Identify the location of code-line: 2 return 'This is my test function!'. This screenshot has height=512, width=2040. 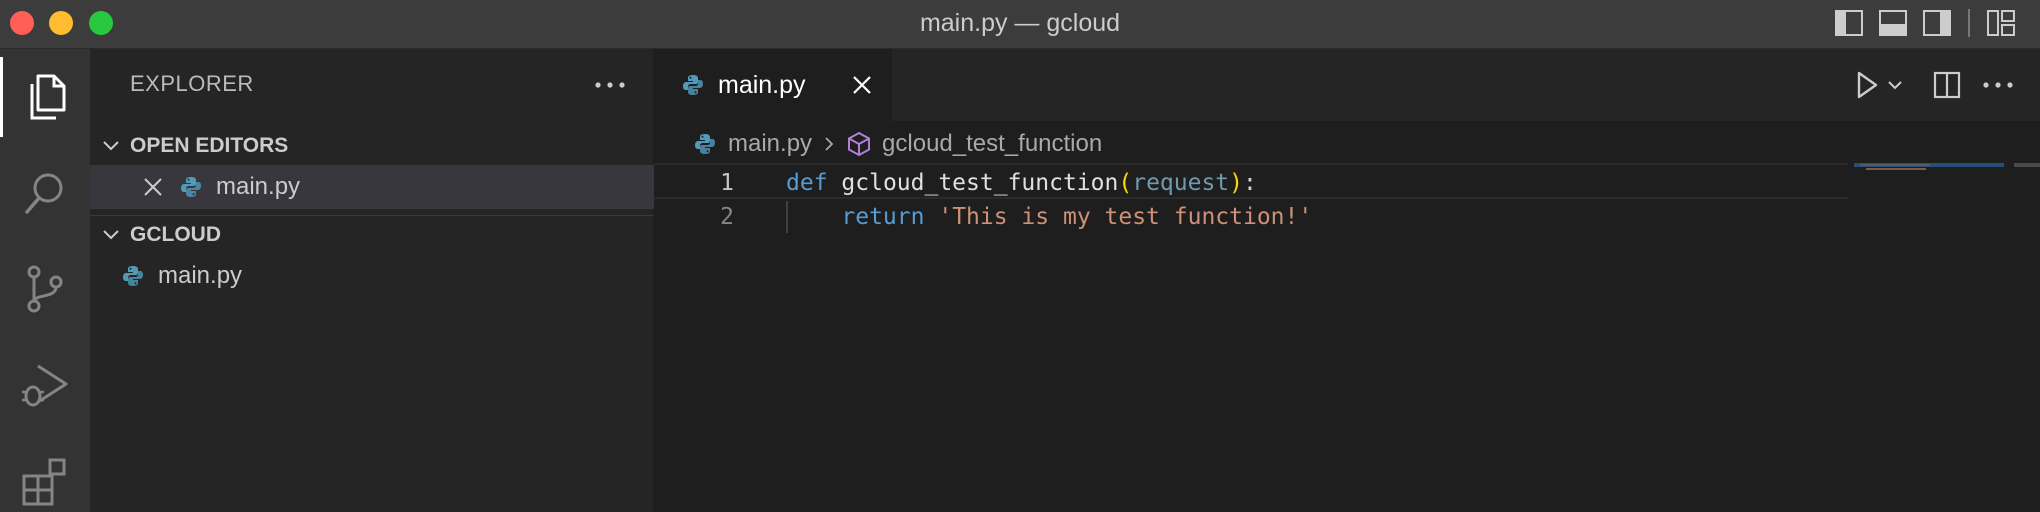
(1251, 217).